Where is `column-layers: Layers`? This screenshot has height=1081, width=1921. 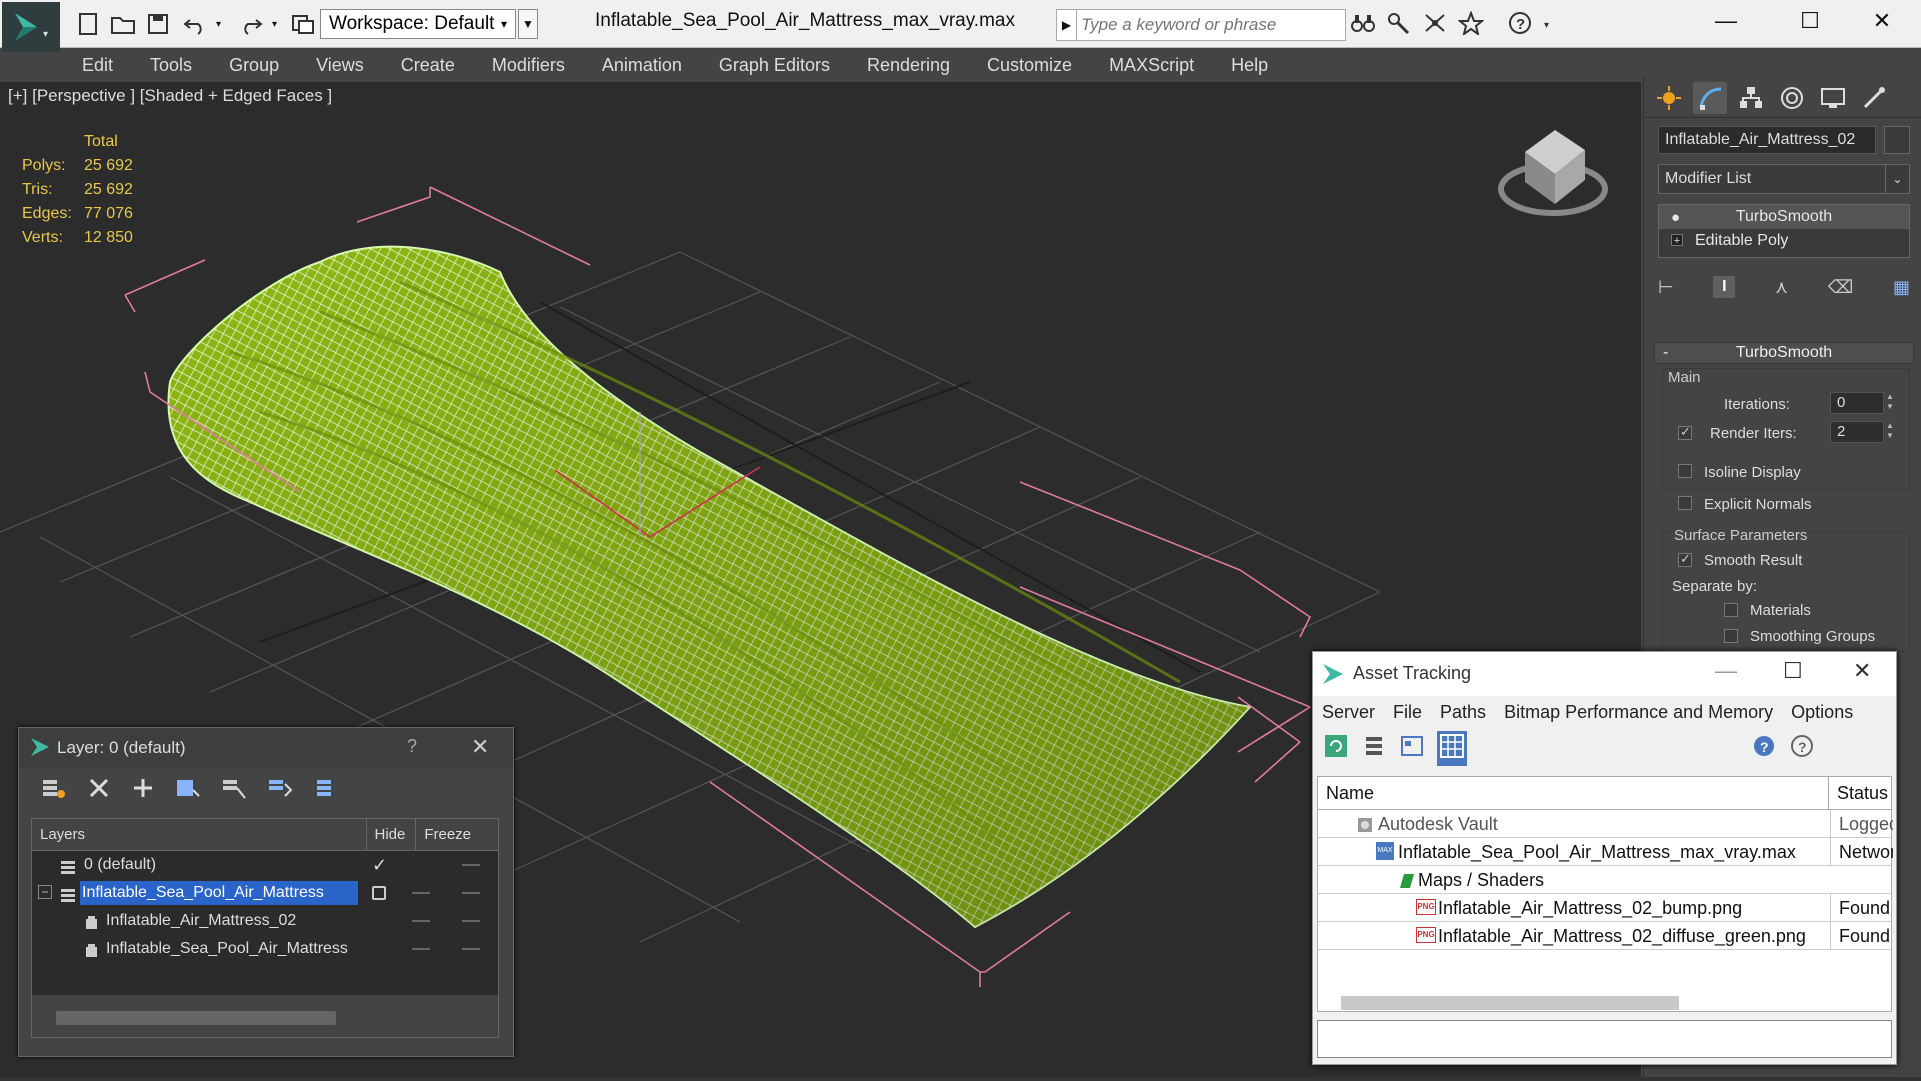 column-layers: Layers is located at coordinates (199, 834).